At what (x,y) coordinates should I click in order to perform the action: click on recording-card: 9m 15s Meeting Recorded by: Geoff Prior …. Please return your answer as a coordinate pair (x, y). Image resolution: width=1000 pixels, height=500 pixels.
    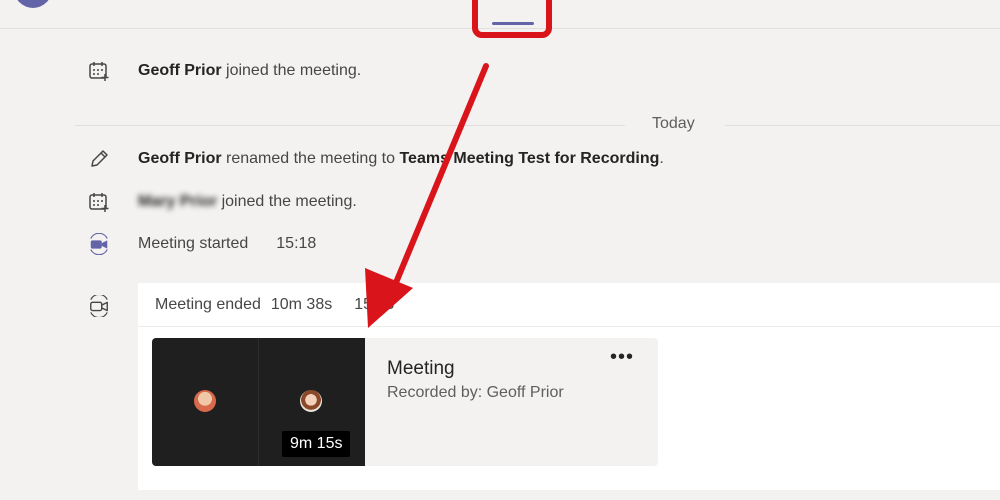
    Looking at the image, I should click on (405, 402).